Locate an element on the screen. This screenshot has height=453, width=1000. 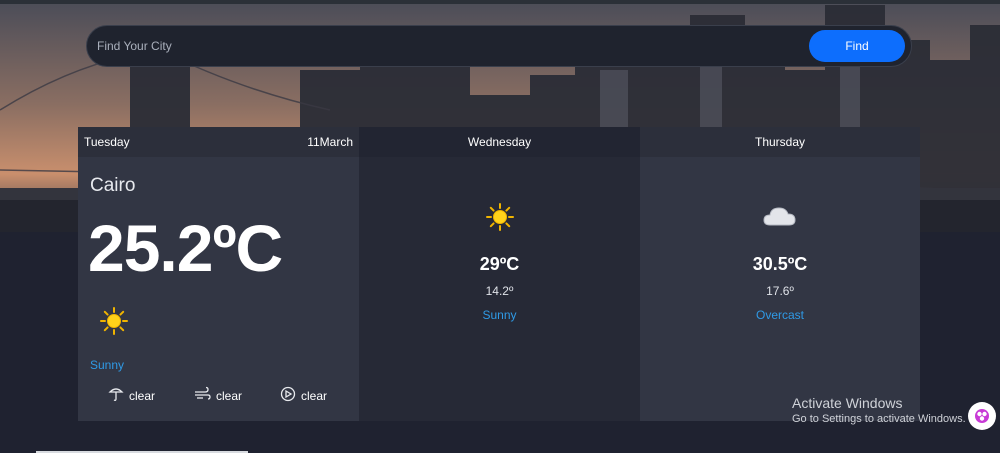
direction-metric: clear is located at coordinates (303, 395).